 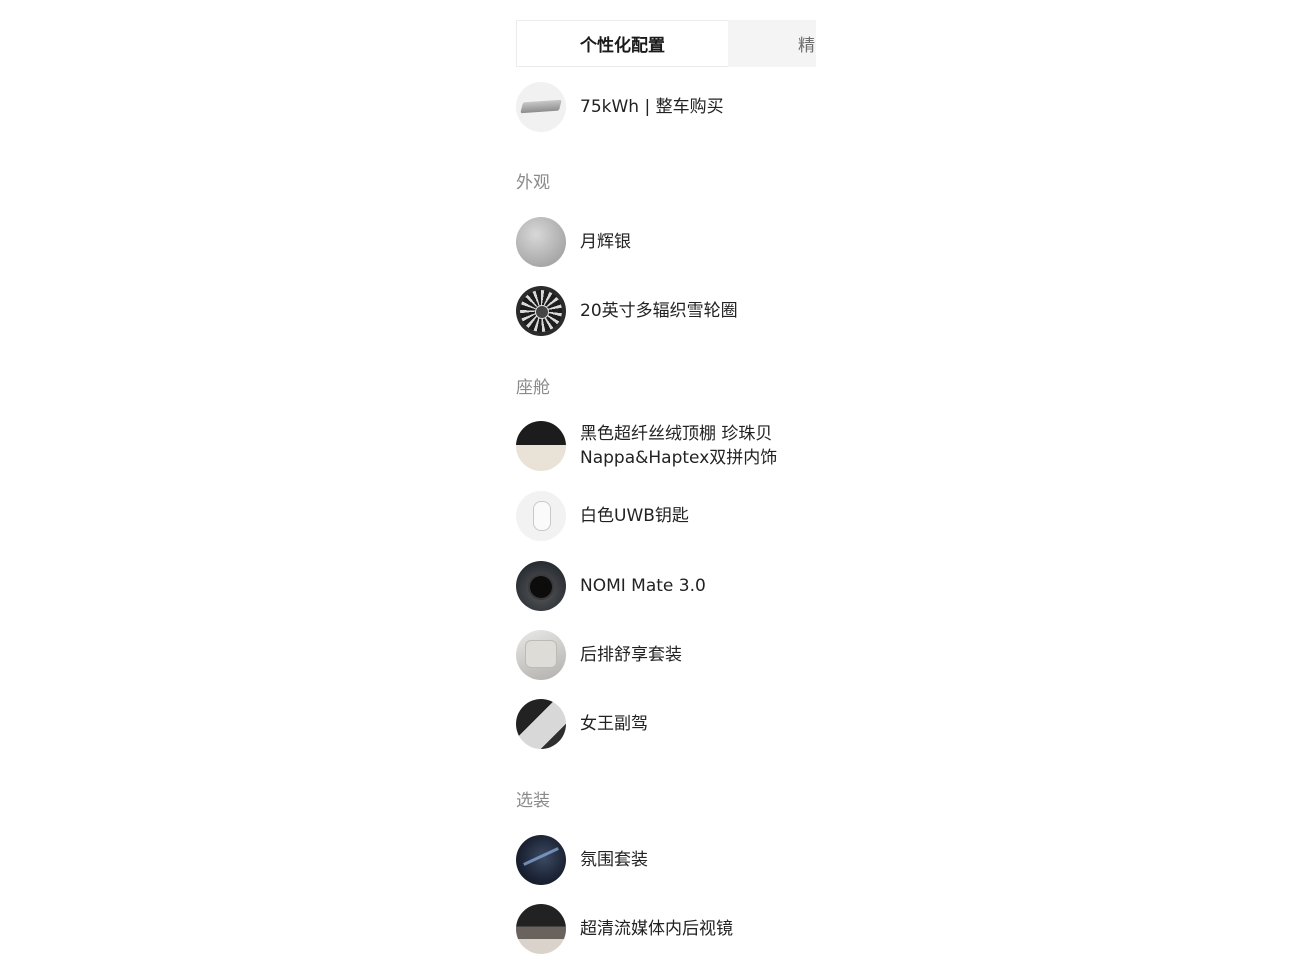 What do you see at coordinates (541, 311) in the screenshot?
I see `wheel-rim-image` at bounding box center [541, 311].